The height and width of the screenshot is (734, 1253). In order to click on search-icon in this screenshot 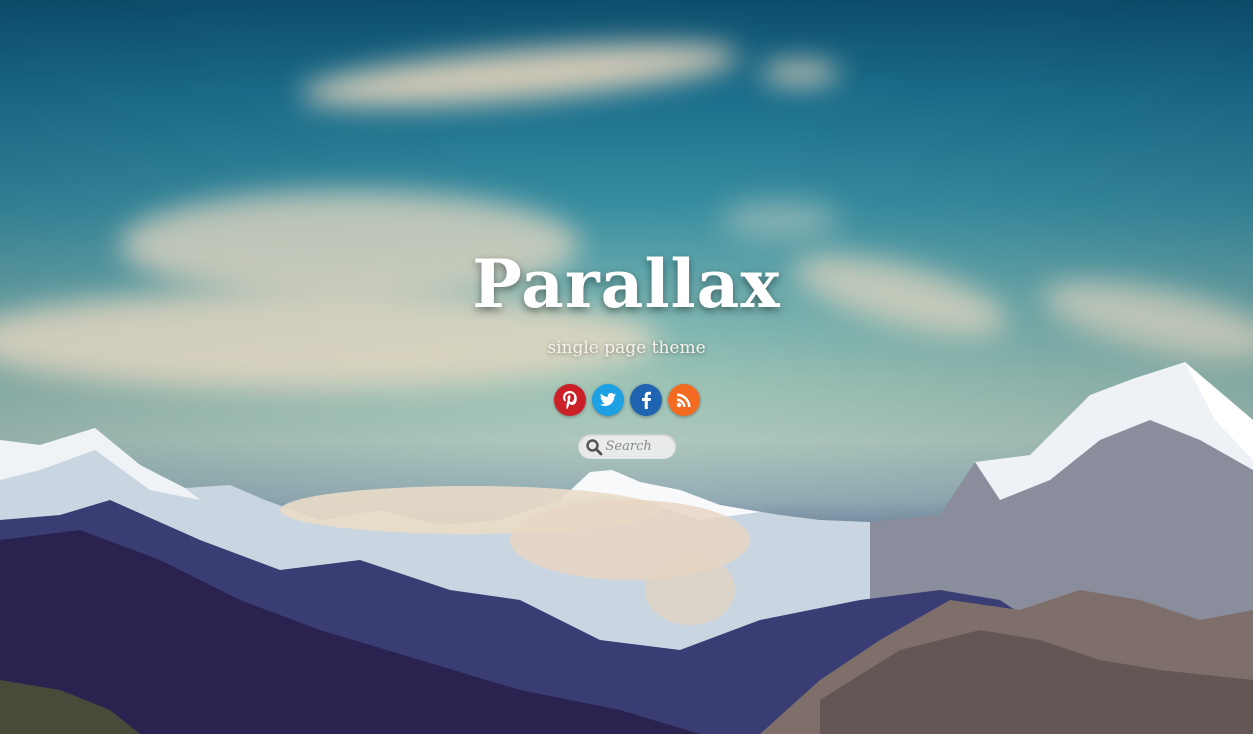, I will do `click(594, 447)`.